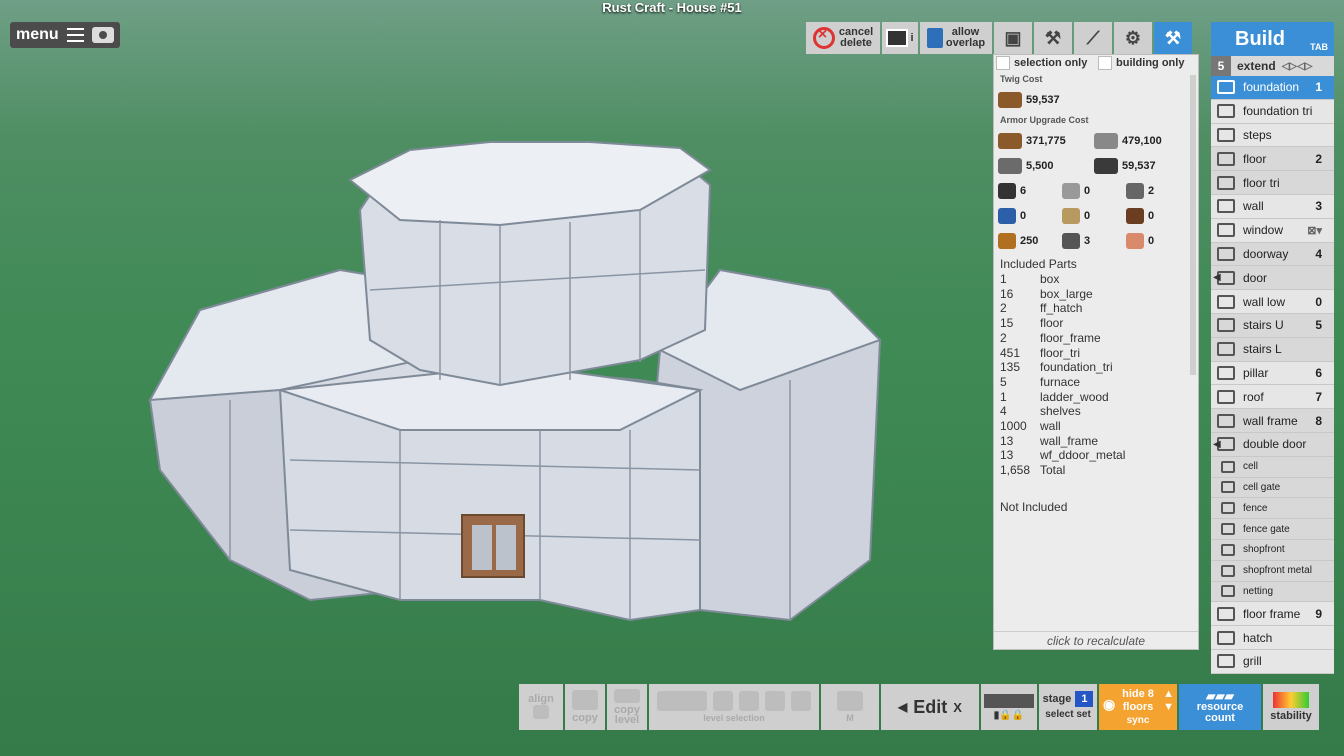 The width and height of the screenshot is (1344, 756). What do you see at coordinates (1096, 294) in the screenshot?
I see `part-row: 16 box_large` at bounding box center [1096, 294].